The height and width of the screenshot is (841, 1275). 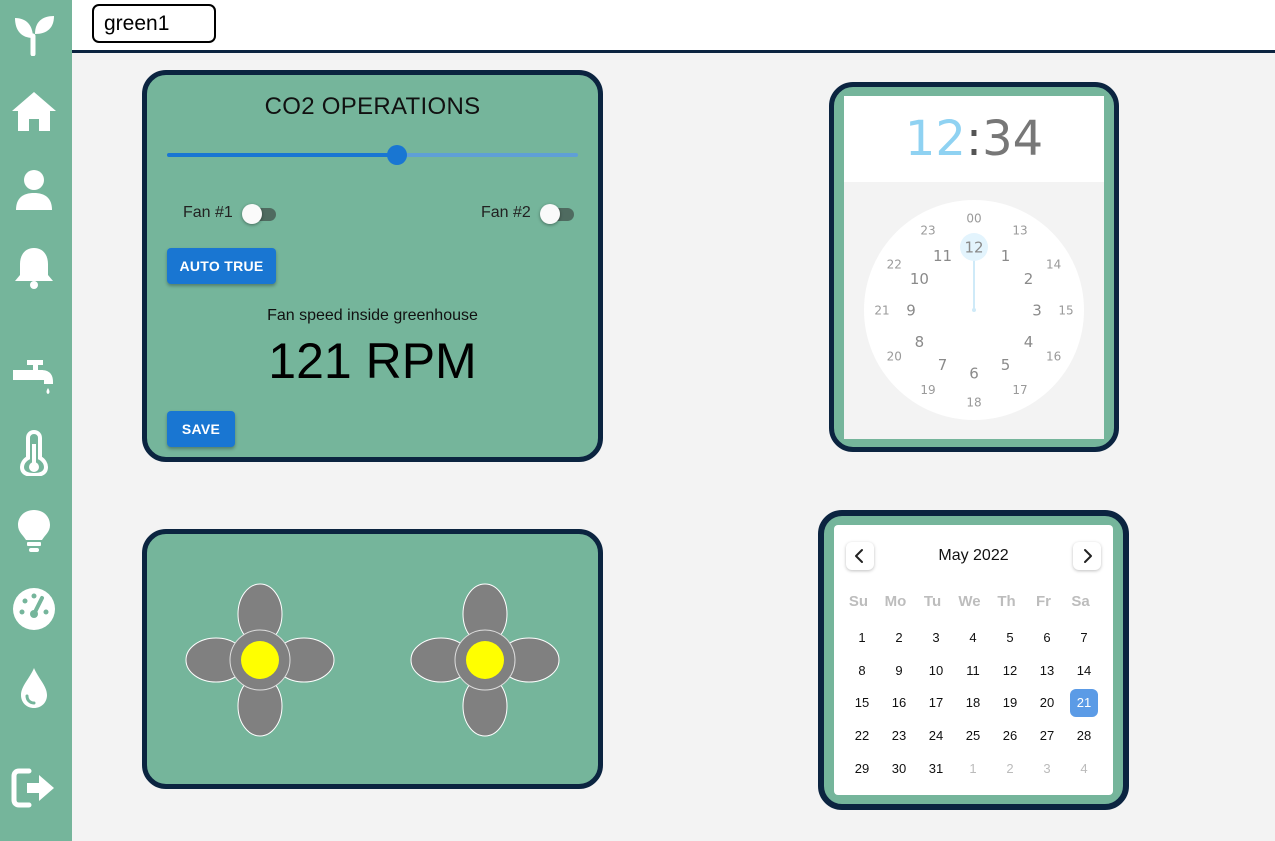 What do you see at coordinates (1047, 671) in the screenshot?
I see `calendar-day: 13` at bounding box center [1047, 671].